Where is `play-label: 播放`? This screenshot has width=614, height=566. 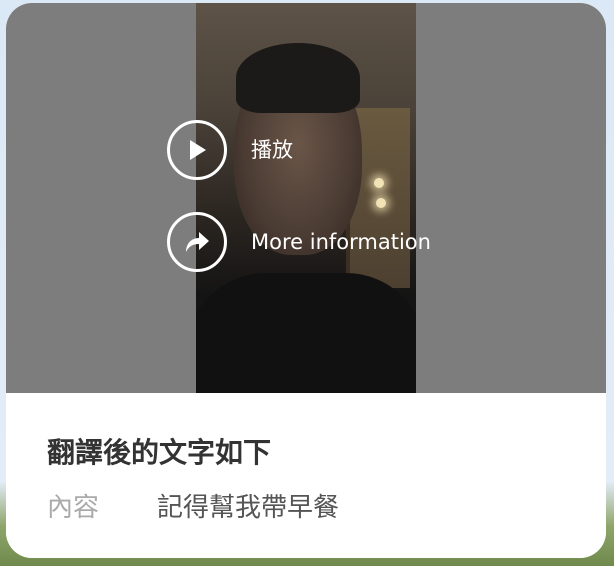 play-label: 播放 is located at coordinates (272, 150).